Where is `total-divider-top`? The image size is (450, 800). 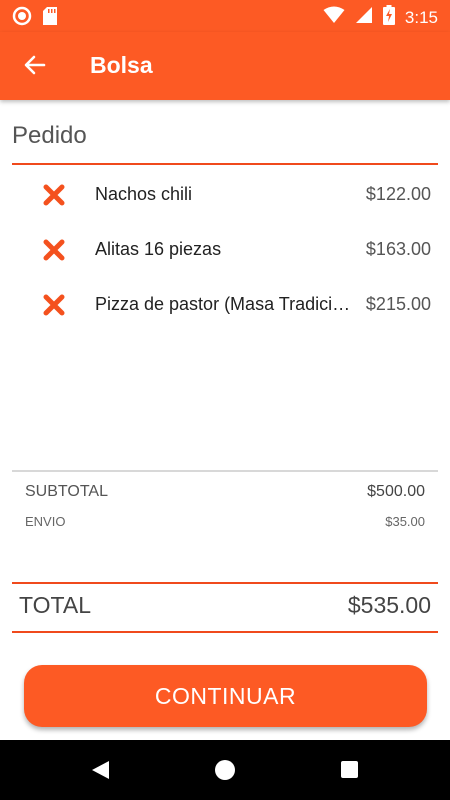
total-divider-top is located at coordinates (225, 583).